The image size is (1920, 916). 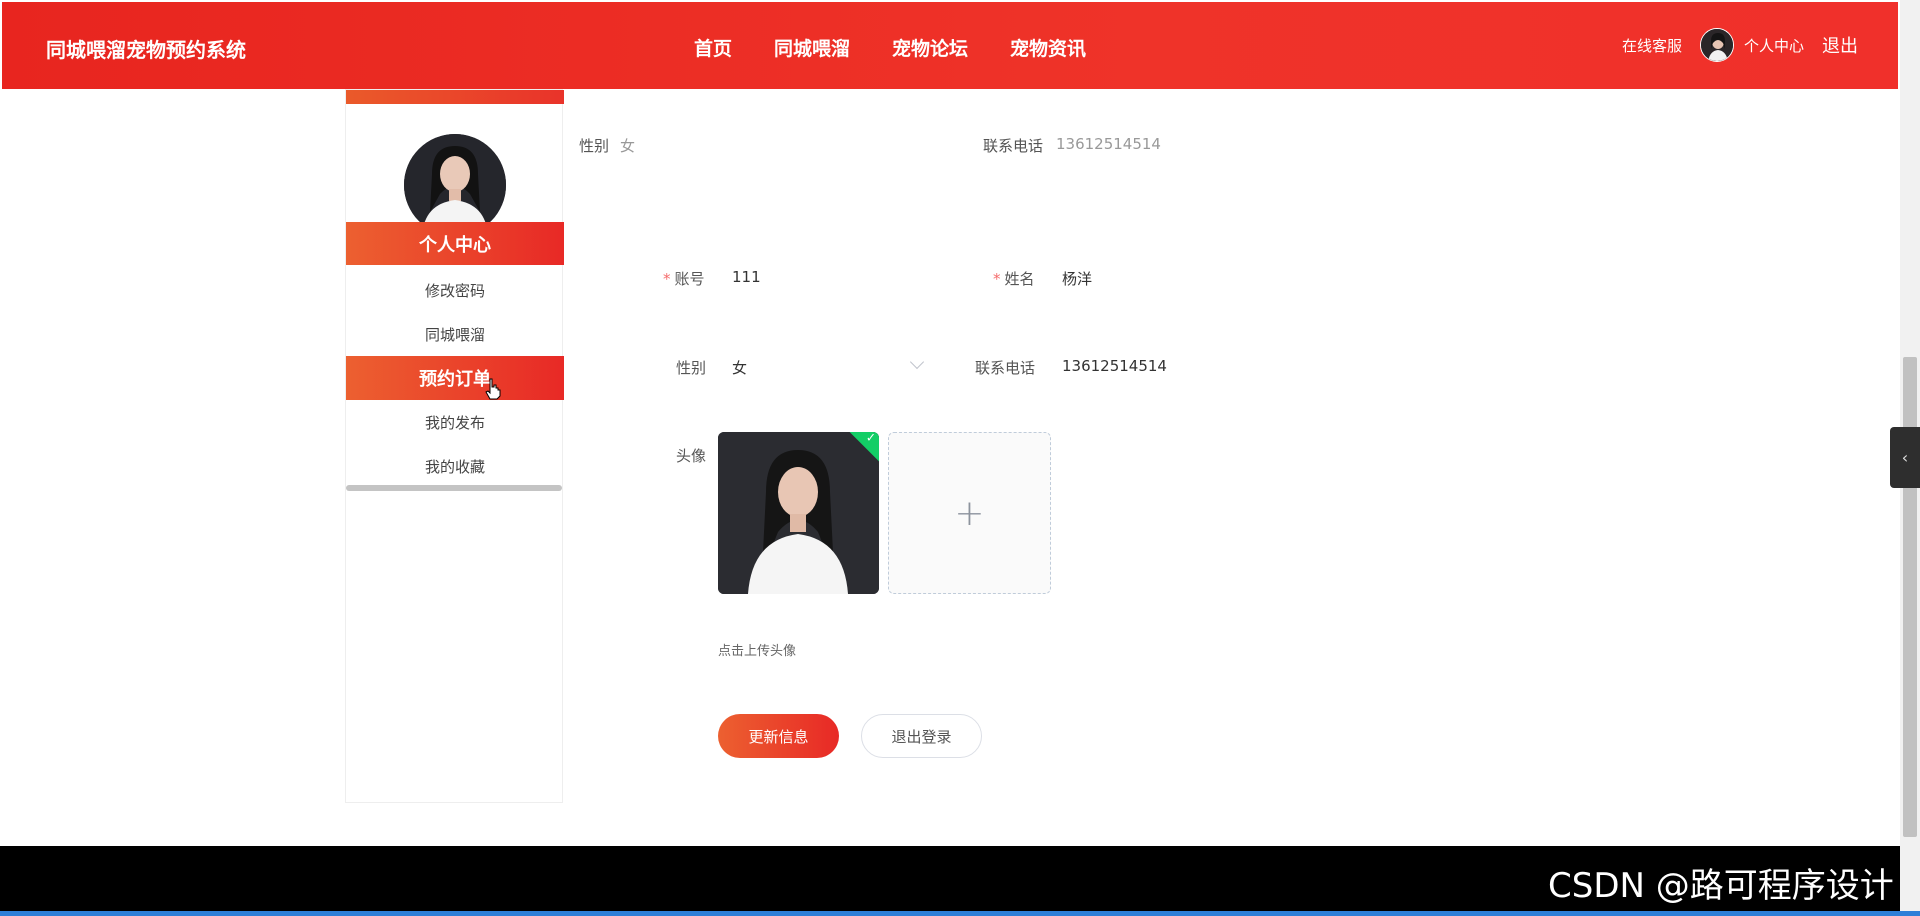 I want to click on logout-button: 退出登录, so click(x=921, y=736).